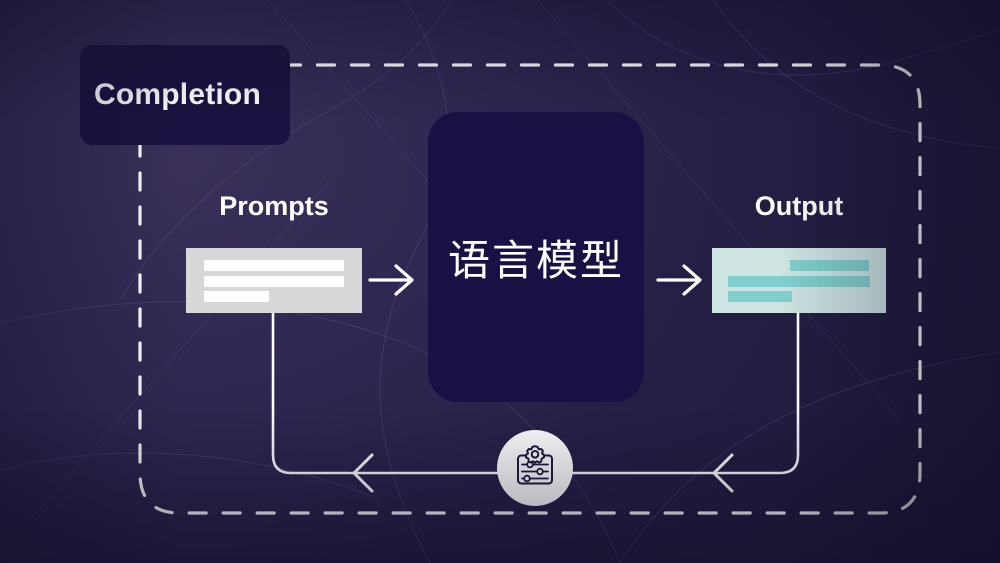  I want to click on language-model-label: 语言模型, so click(535, 260).